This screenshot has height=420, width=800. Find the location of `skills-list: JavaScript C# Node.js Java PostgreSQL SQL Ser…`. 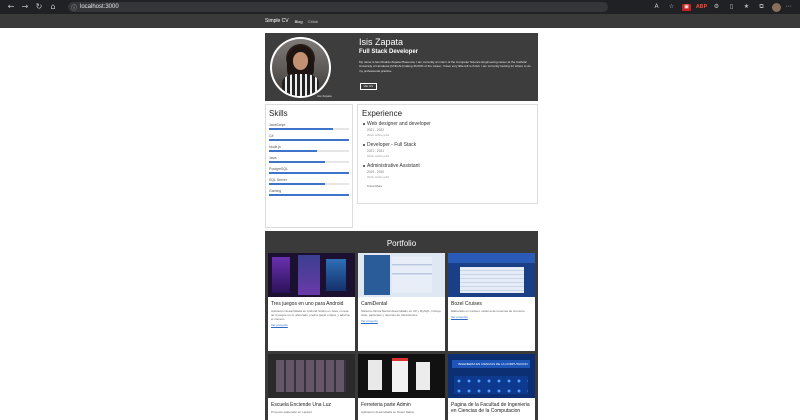

skills-list: JavaScript C# Node.js Java PostgreSQL SQL Ser… is located at coordinates (309, 159).